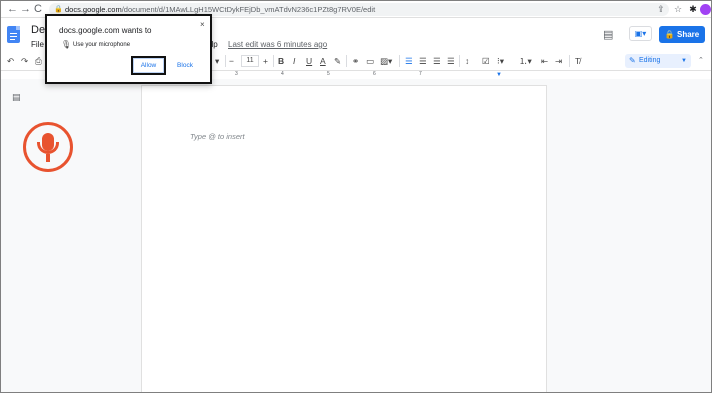  I want to click on clear-formatting-icon: T̸, so click(577, 61).